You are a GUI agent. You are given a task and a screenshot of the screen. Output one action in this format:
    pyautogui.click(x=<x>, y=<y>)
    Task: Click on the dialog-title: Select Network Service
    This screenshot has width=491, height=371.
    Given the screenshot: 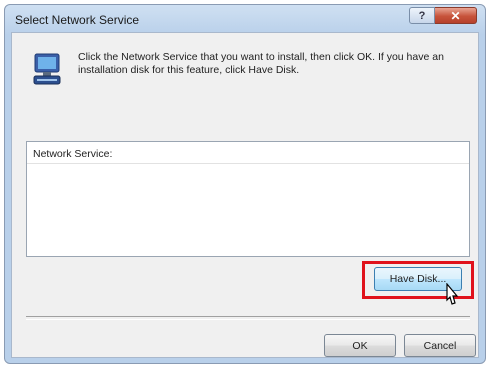 What is the action you would take?
    pyautogui.click(x=77, y=20)
    